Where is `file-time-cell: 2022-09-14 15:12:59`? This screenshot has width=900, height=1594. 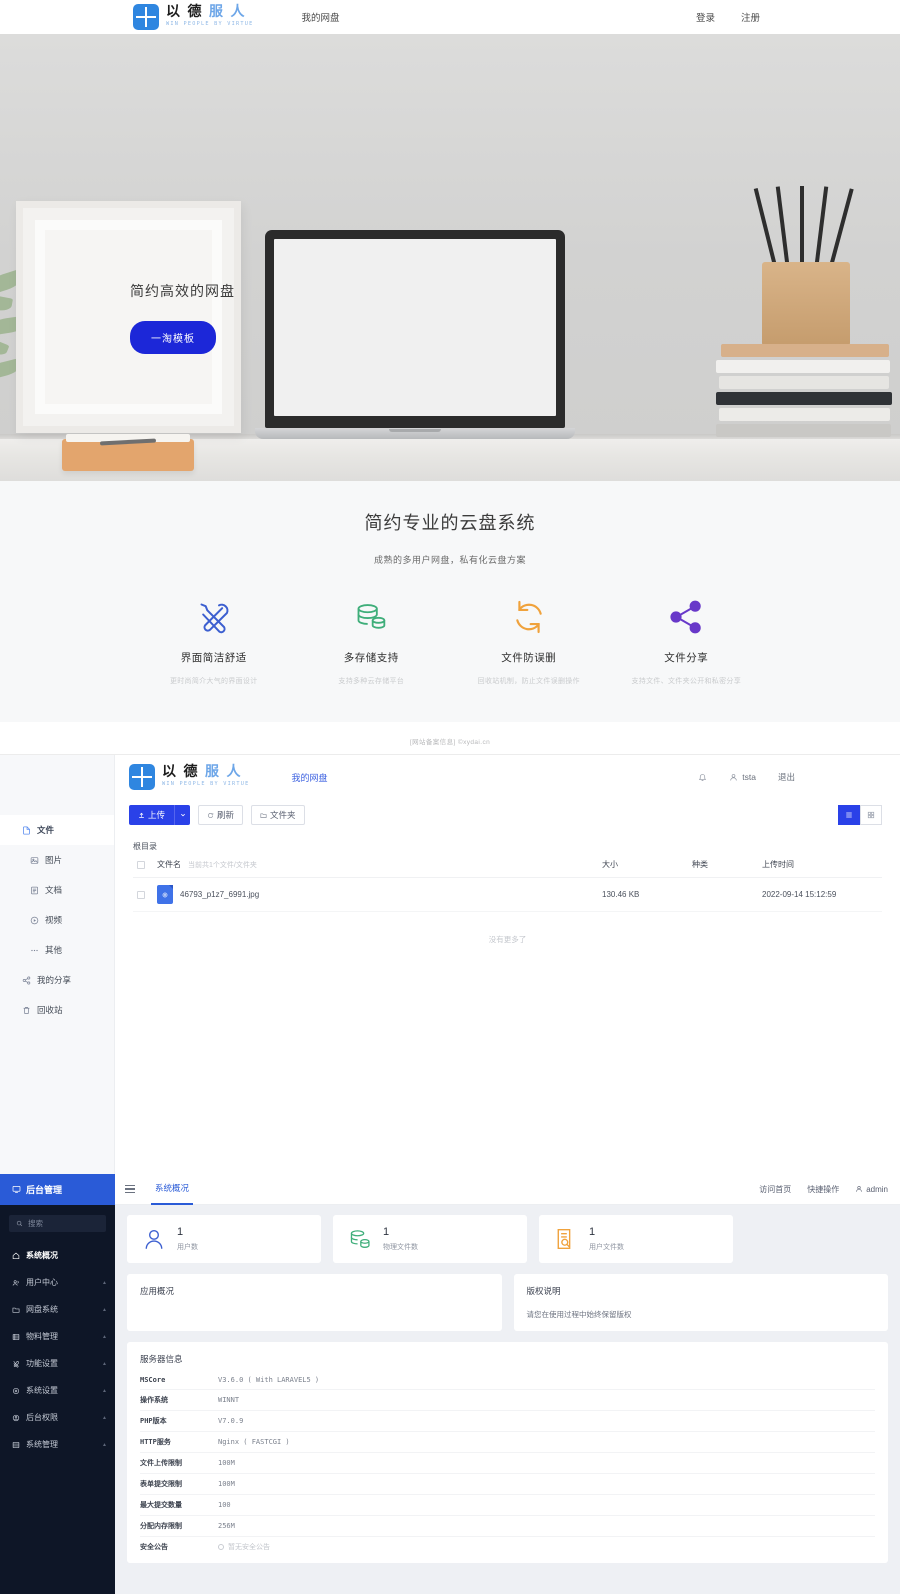 file-time-cell: 2022-09-14 15:12:59 is located at coordinates (799, 894).